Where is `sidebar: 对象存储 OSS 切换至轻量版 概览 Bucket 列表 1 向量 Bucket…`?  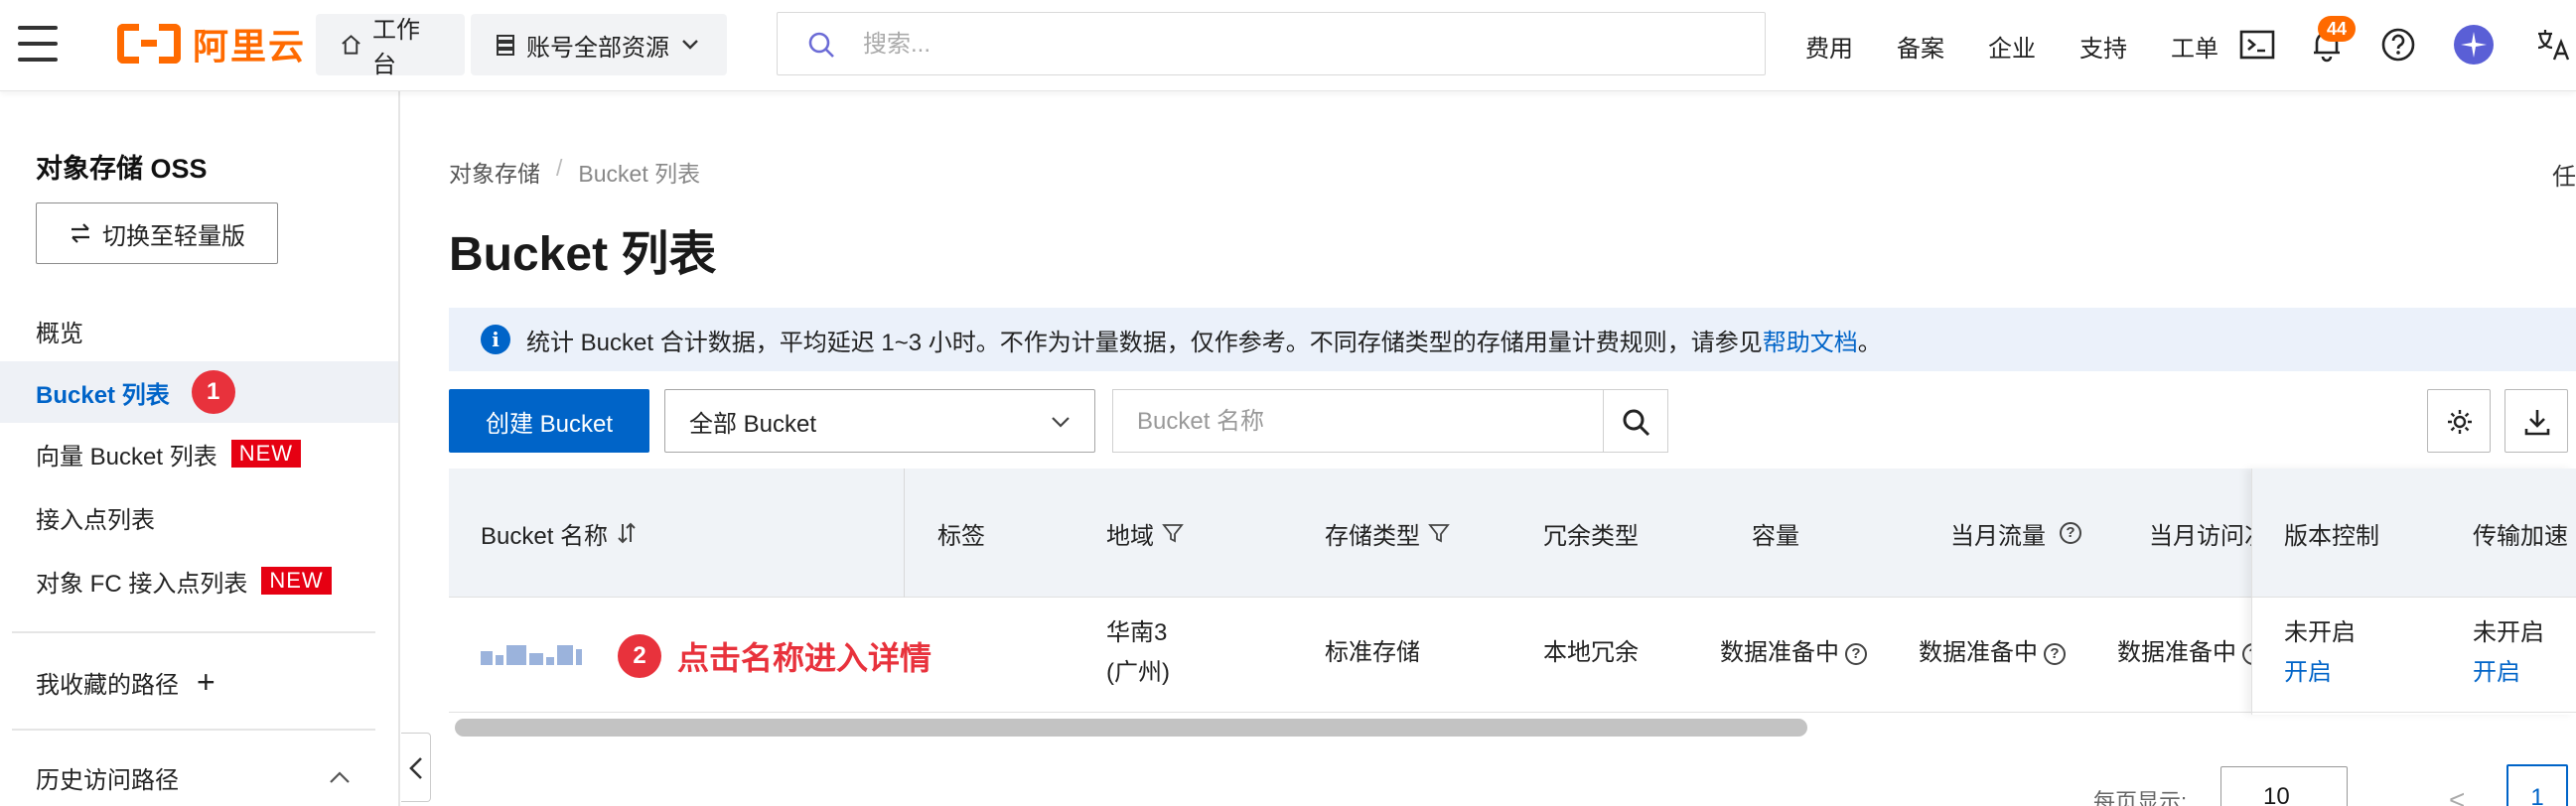
sidebar: 对象存储 OSS 切换至轻量版 概览 Bucket 列表 1 向量 Bucket… is located at coordinates (200, 448).